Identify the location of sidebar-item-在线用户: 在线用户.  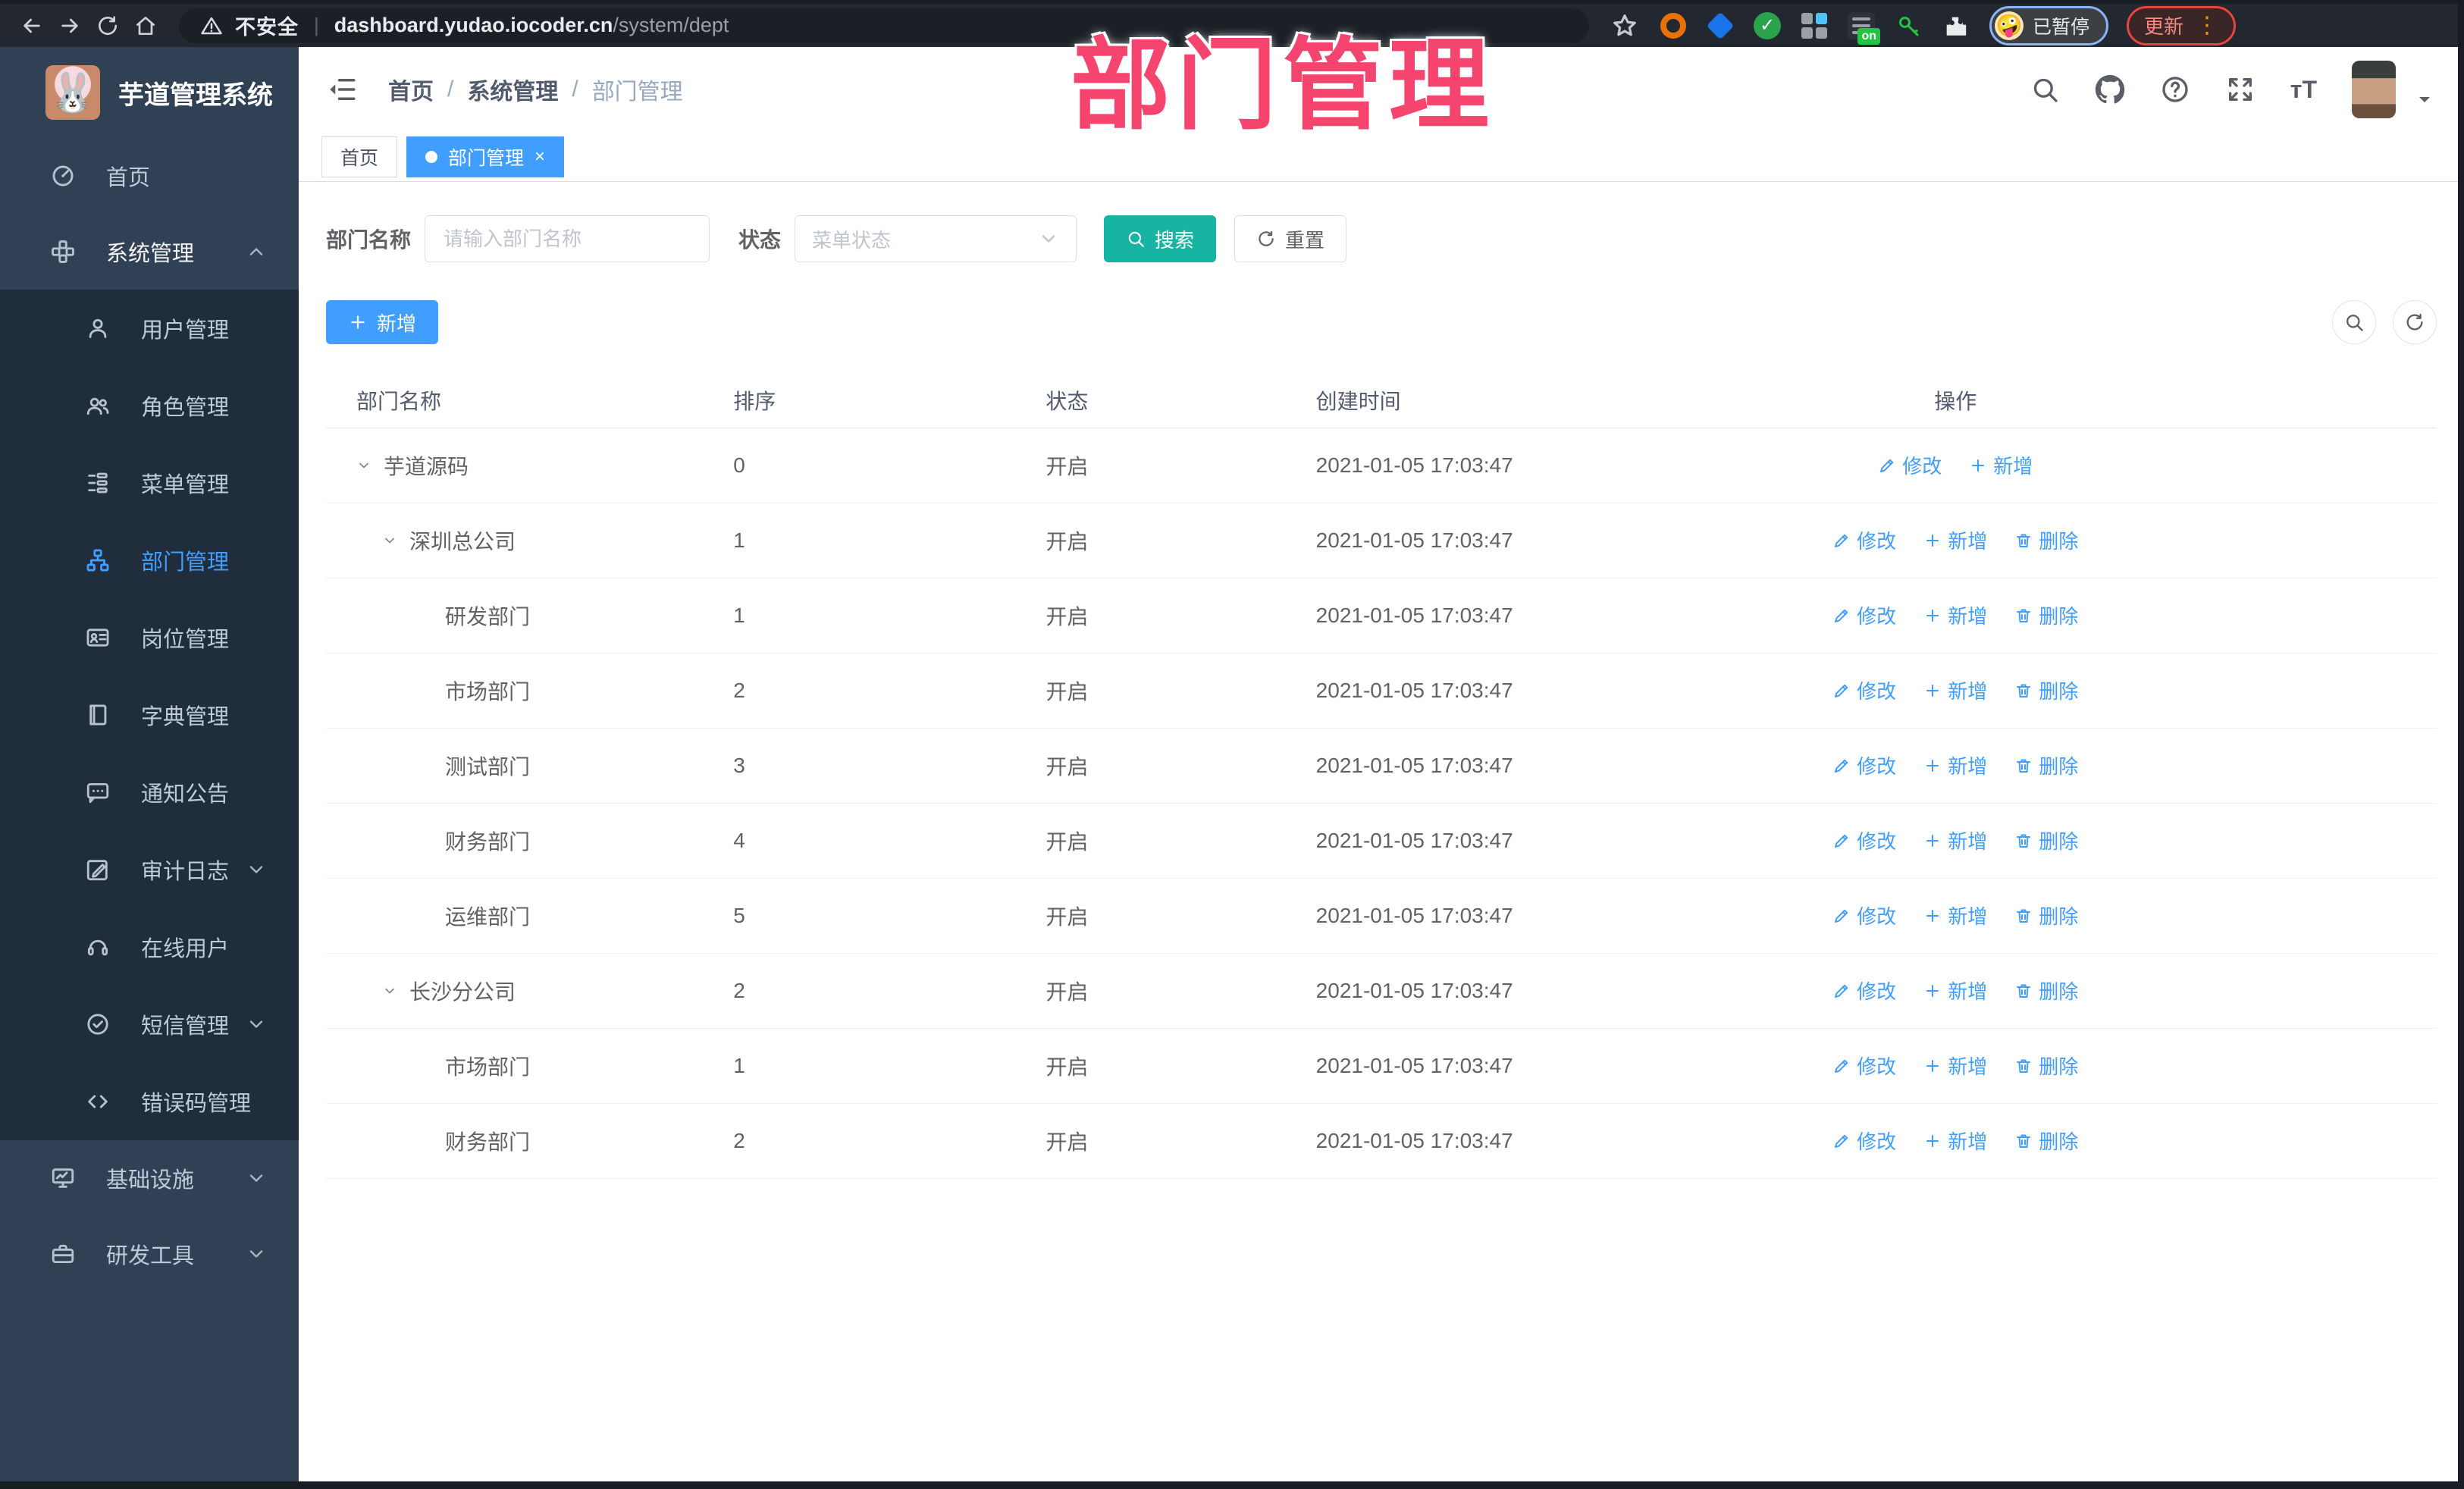
(150, 947).